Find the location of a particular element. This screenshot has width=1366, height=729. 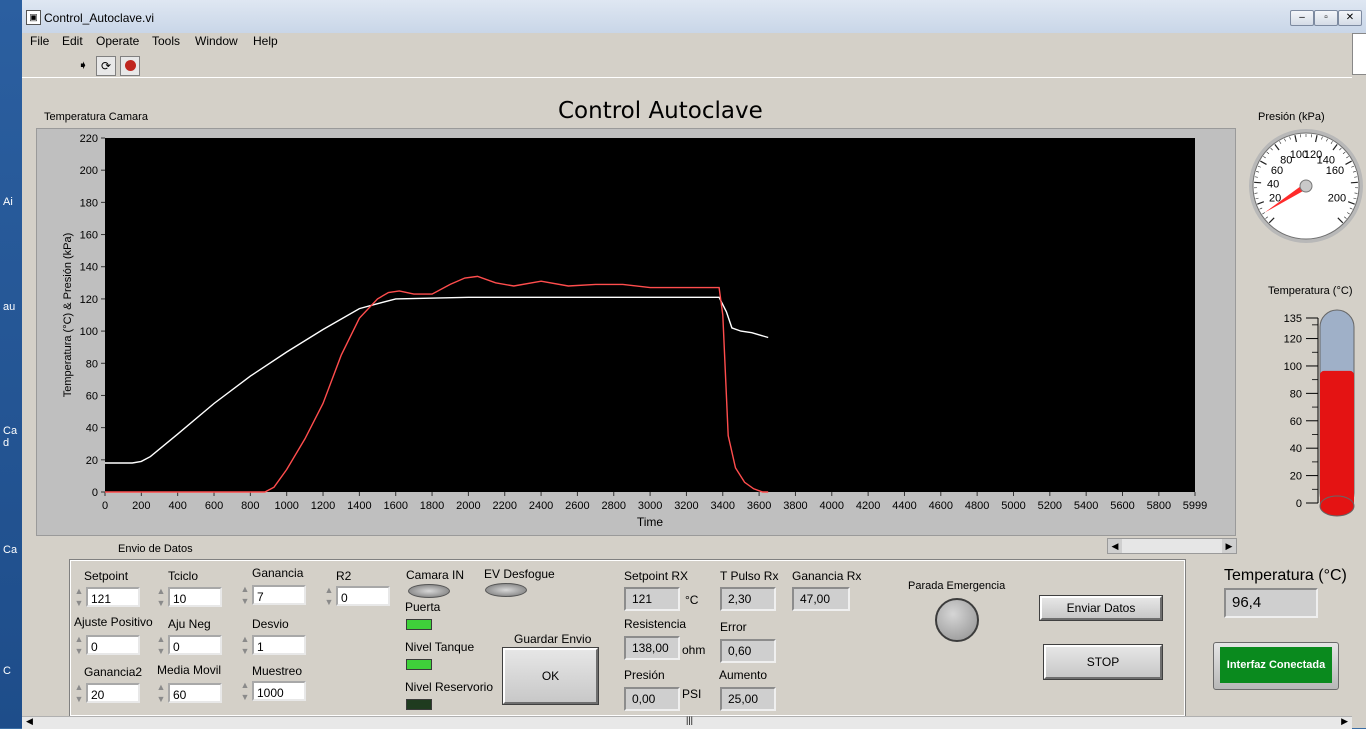

muestreo-input: 1000 is located at coordinates (279, 691).